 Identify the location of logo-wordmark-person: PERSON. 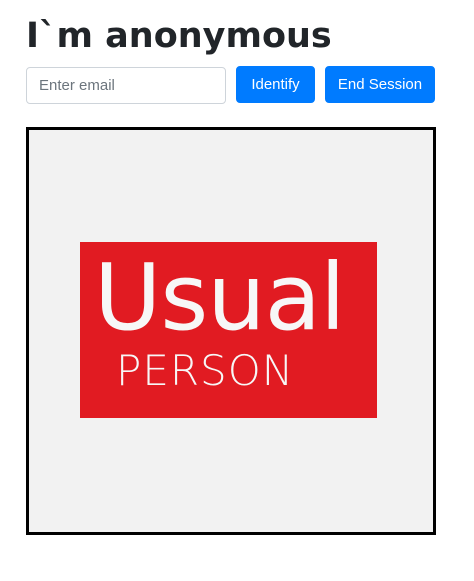
(205, 370).